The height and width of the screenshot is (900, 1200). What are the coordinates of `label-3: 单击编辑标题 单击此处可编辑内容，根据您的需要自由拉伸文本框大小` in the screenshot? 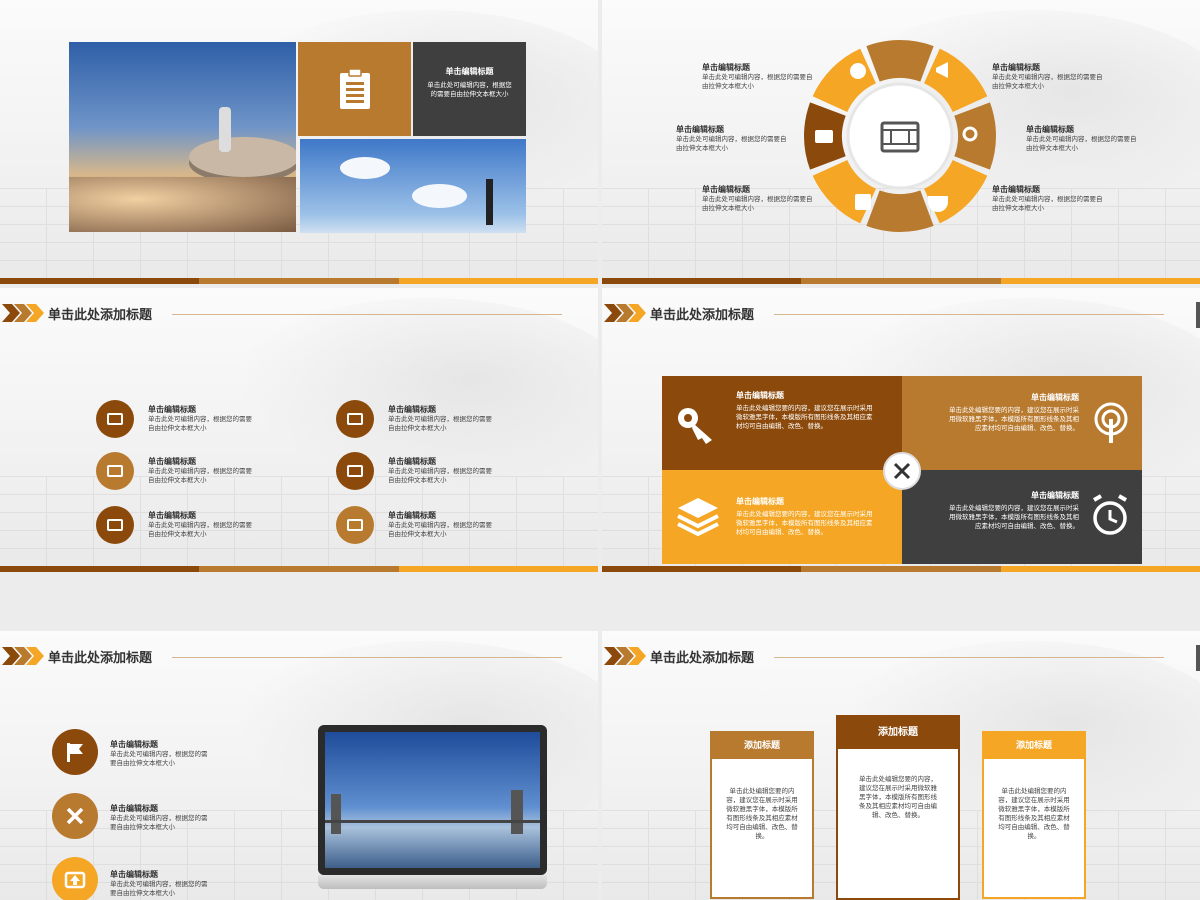 It's located at (759, 198).